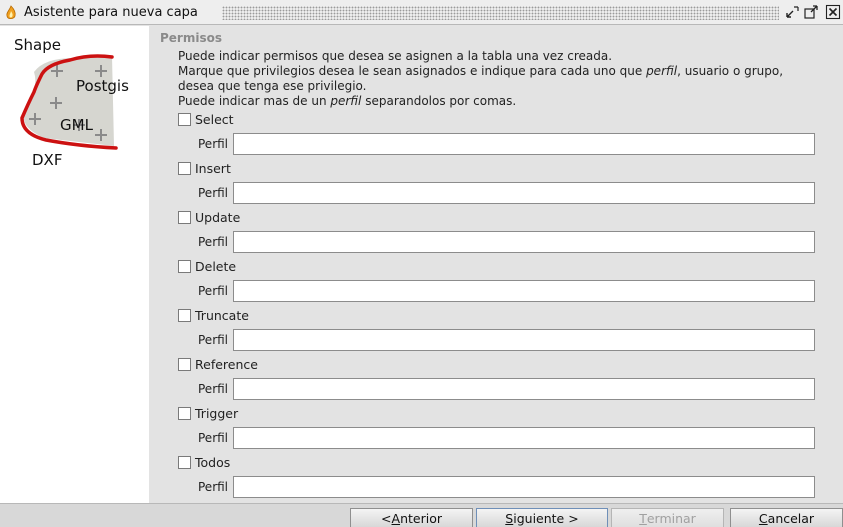 The image size is (843, 527). I want to click on checkbox-delete: Delete, so click(207, 266).